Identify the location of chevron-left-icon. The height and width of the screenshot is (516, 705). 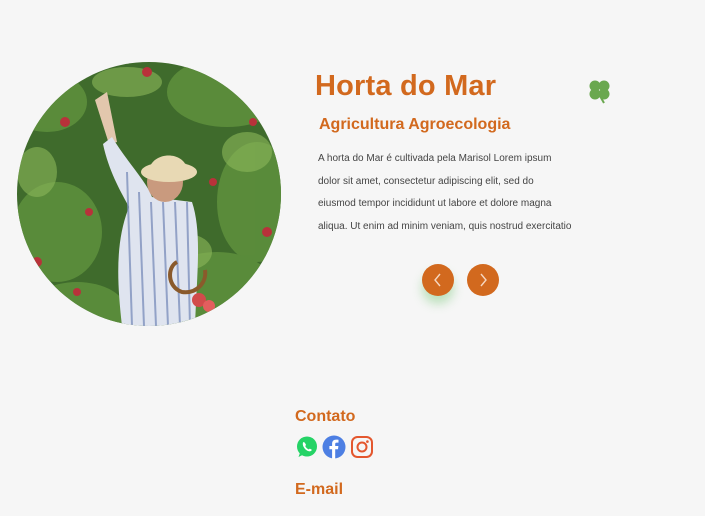
(437, 280).